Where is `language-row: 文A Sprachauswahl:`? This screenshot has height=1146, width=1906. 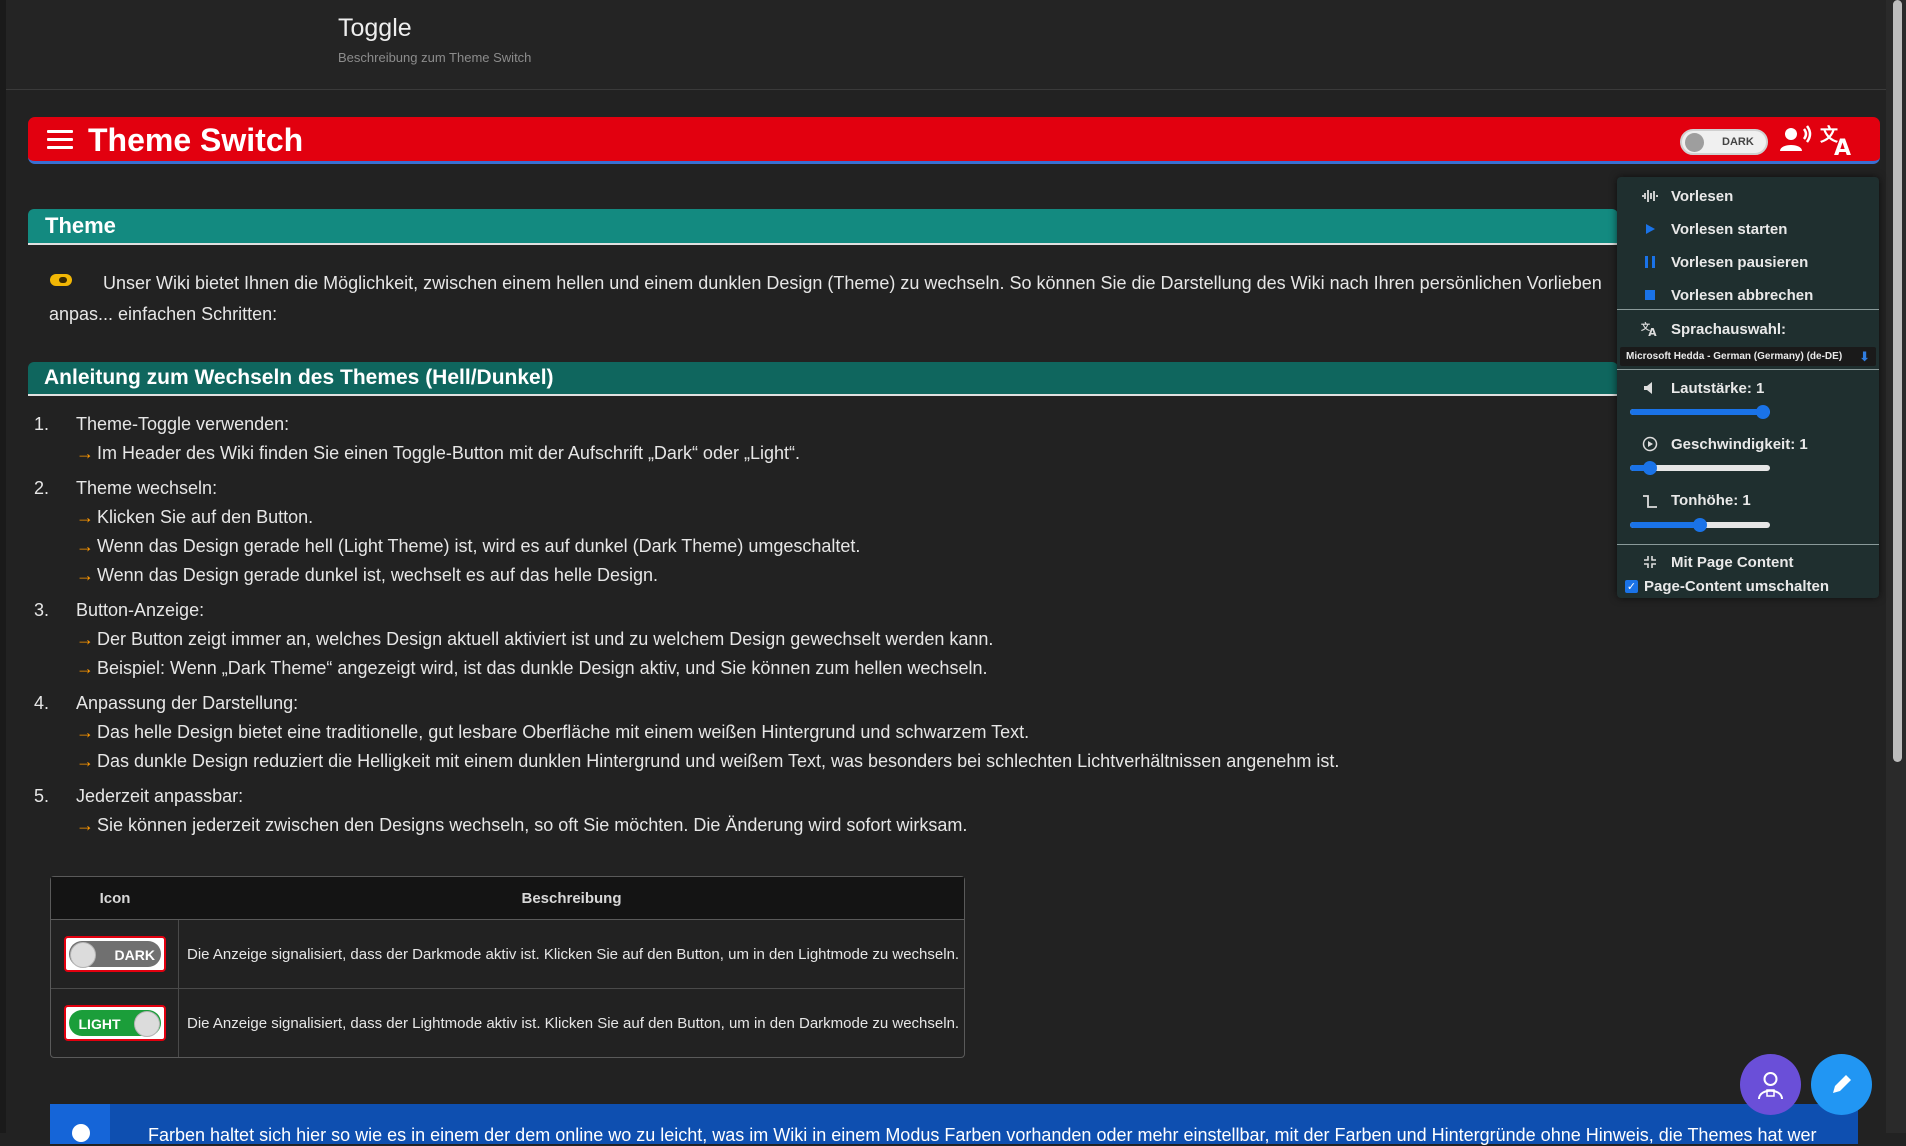 language-row: 文A Sprachauswahl: is located at coordinates (1714, 329).